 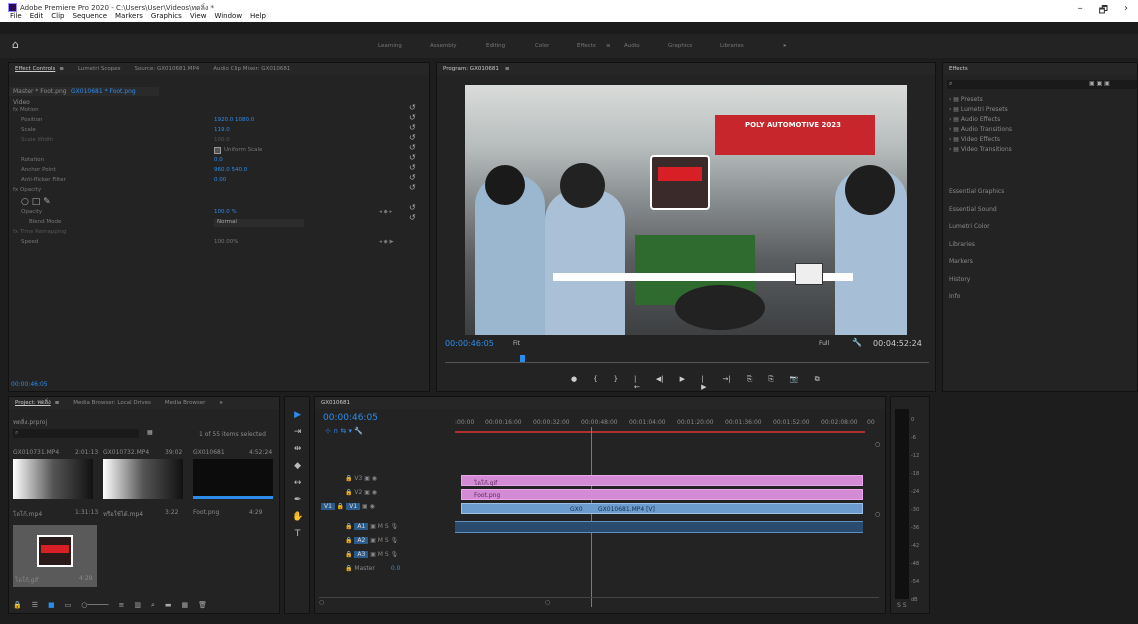 What do you see at coordinates (225, 212) in the screenshot?
I see `value-opacity: 100.0 %` at bounding box center [225, 212].